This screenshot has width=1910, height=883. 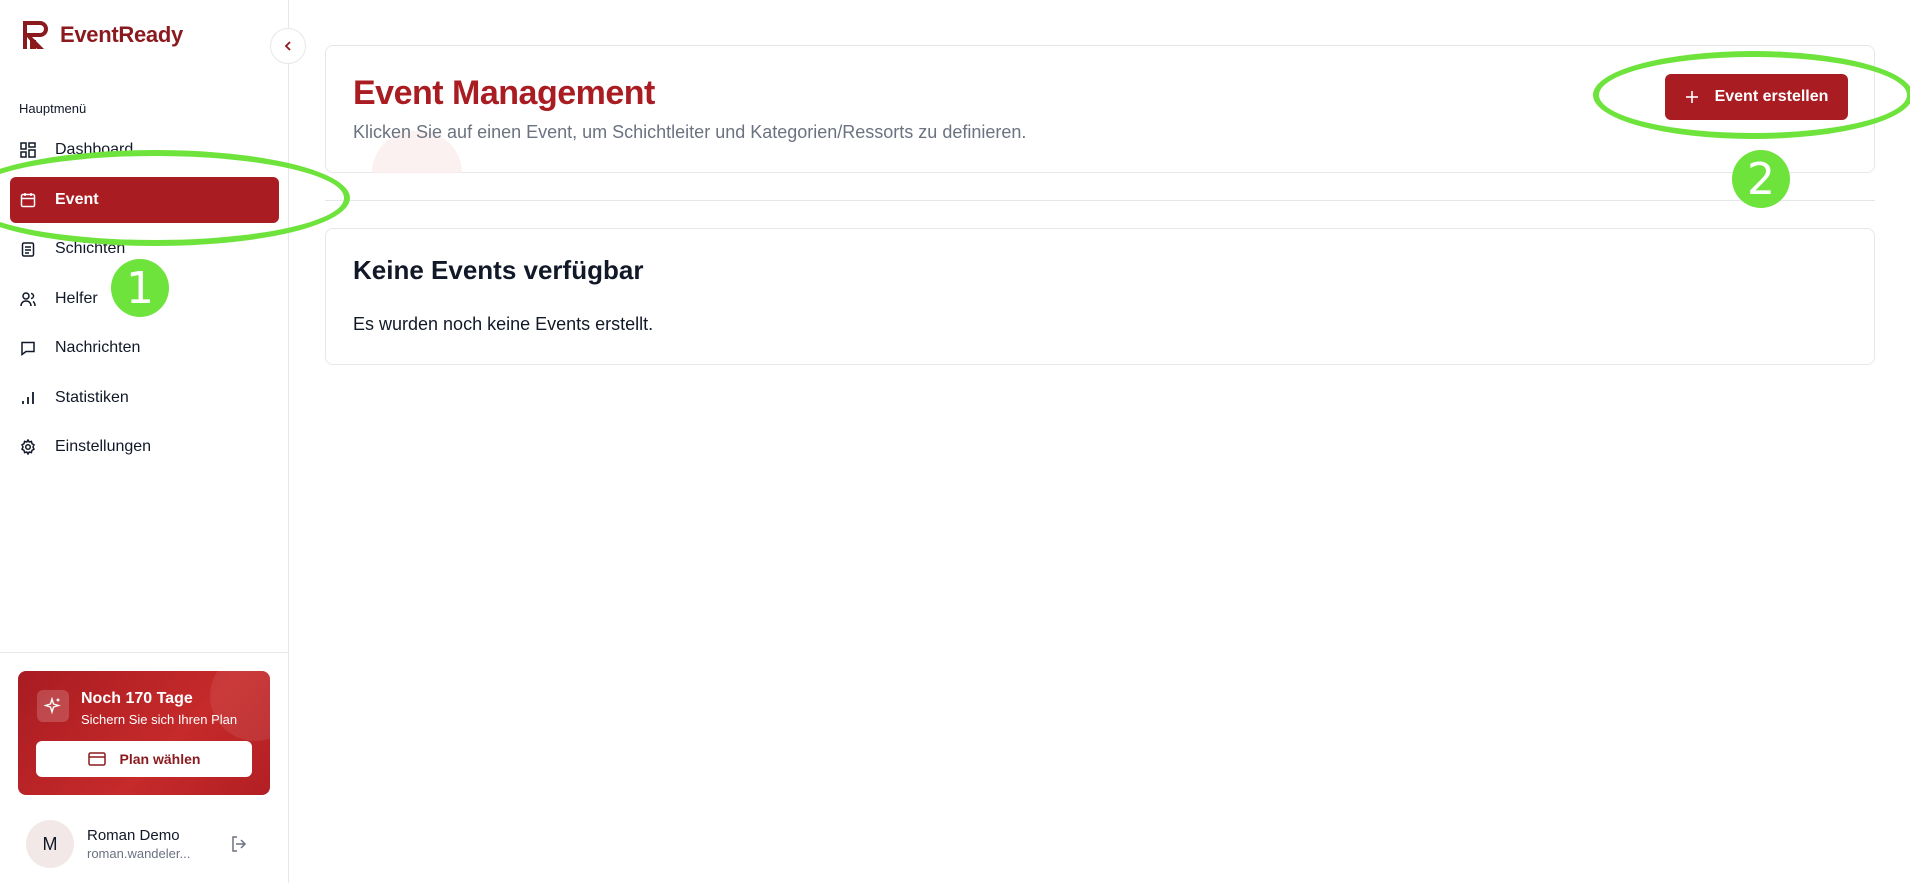 I want to click on users-icon, so click(x=28, y=299).